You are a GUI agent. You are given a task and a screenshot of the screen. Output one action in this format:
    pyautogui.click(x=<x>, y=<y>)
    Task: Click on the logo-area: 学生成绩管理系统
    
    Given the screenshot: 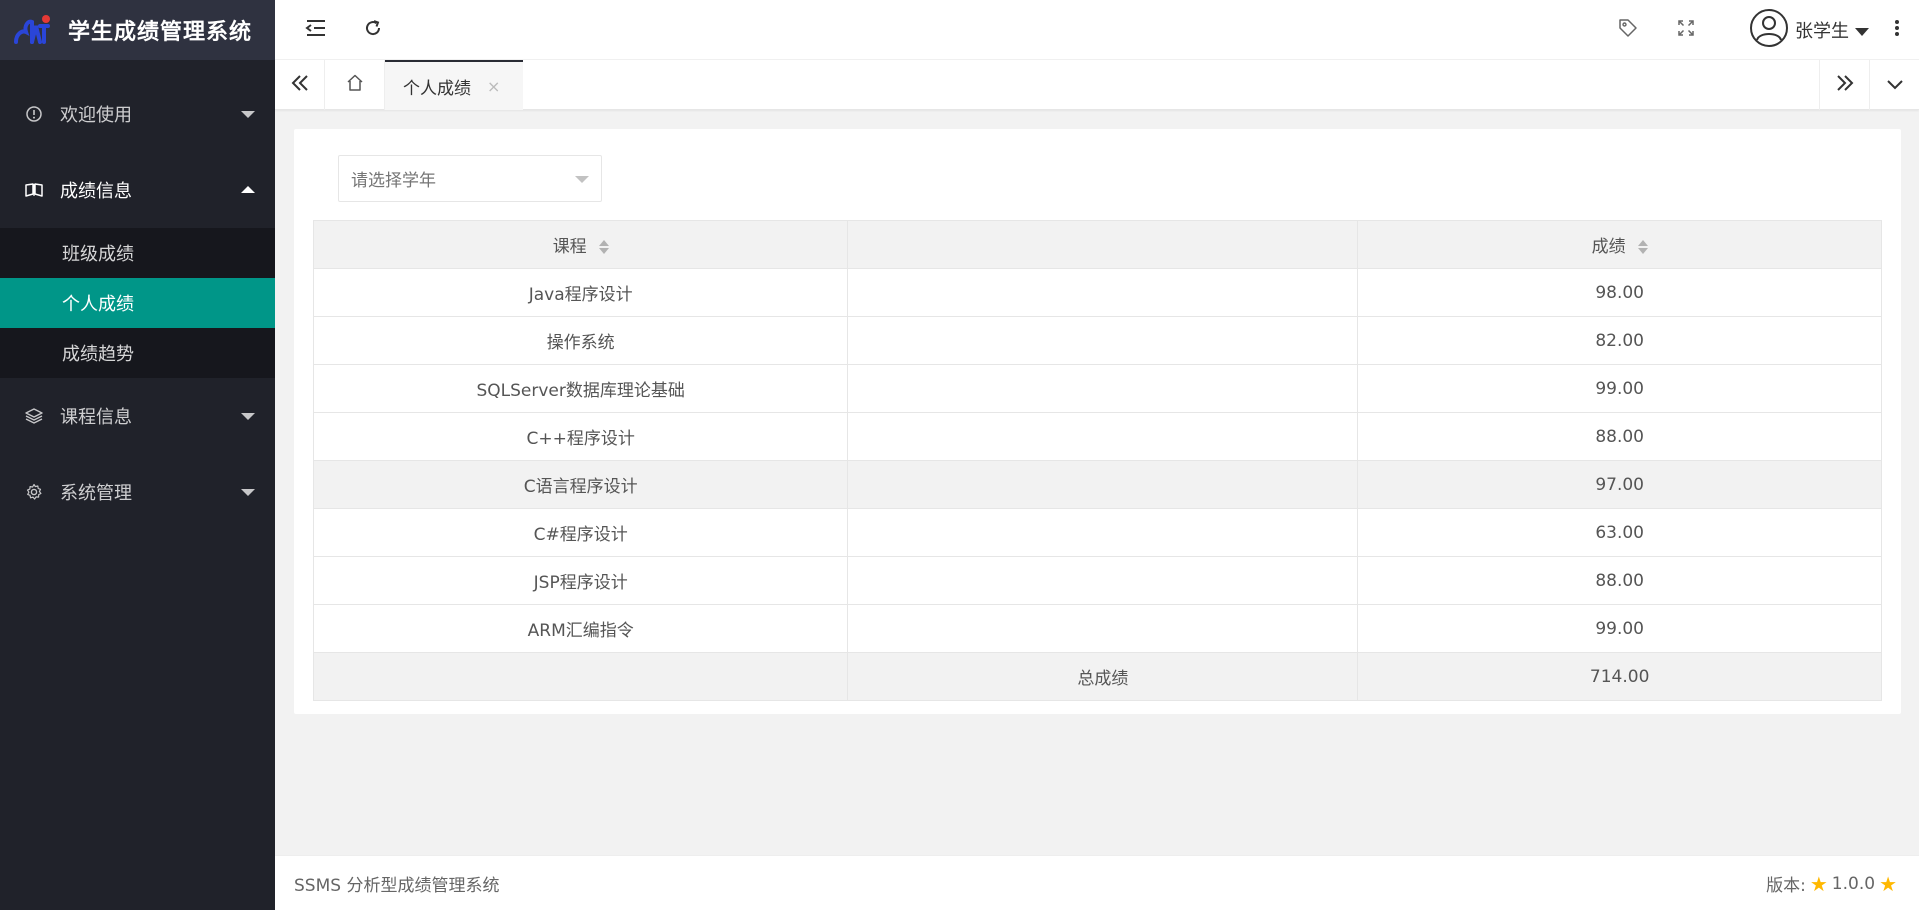 What is the action you would take?
    pyautogui.click(x=137, y=30)
    